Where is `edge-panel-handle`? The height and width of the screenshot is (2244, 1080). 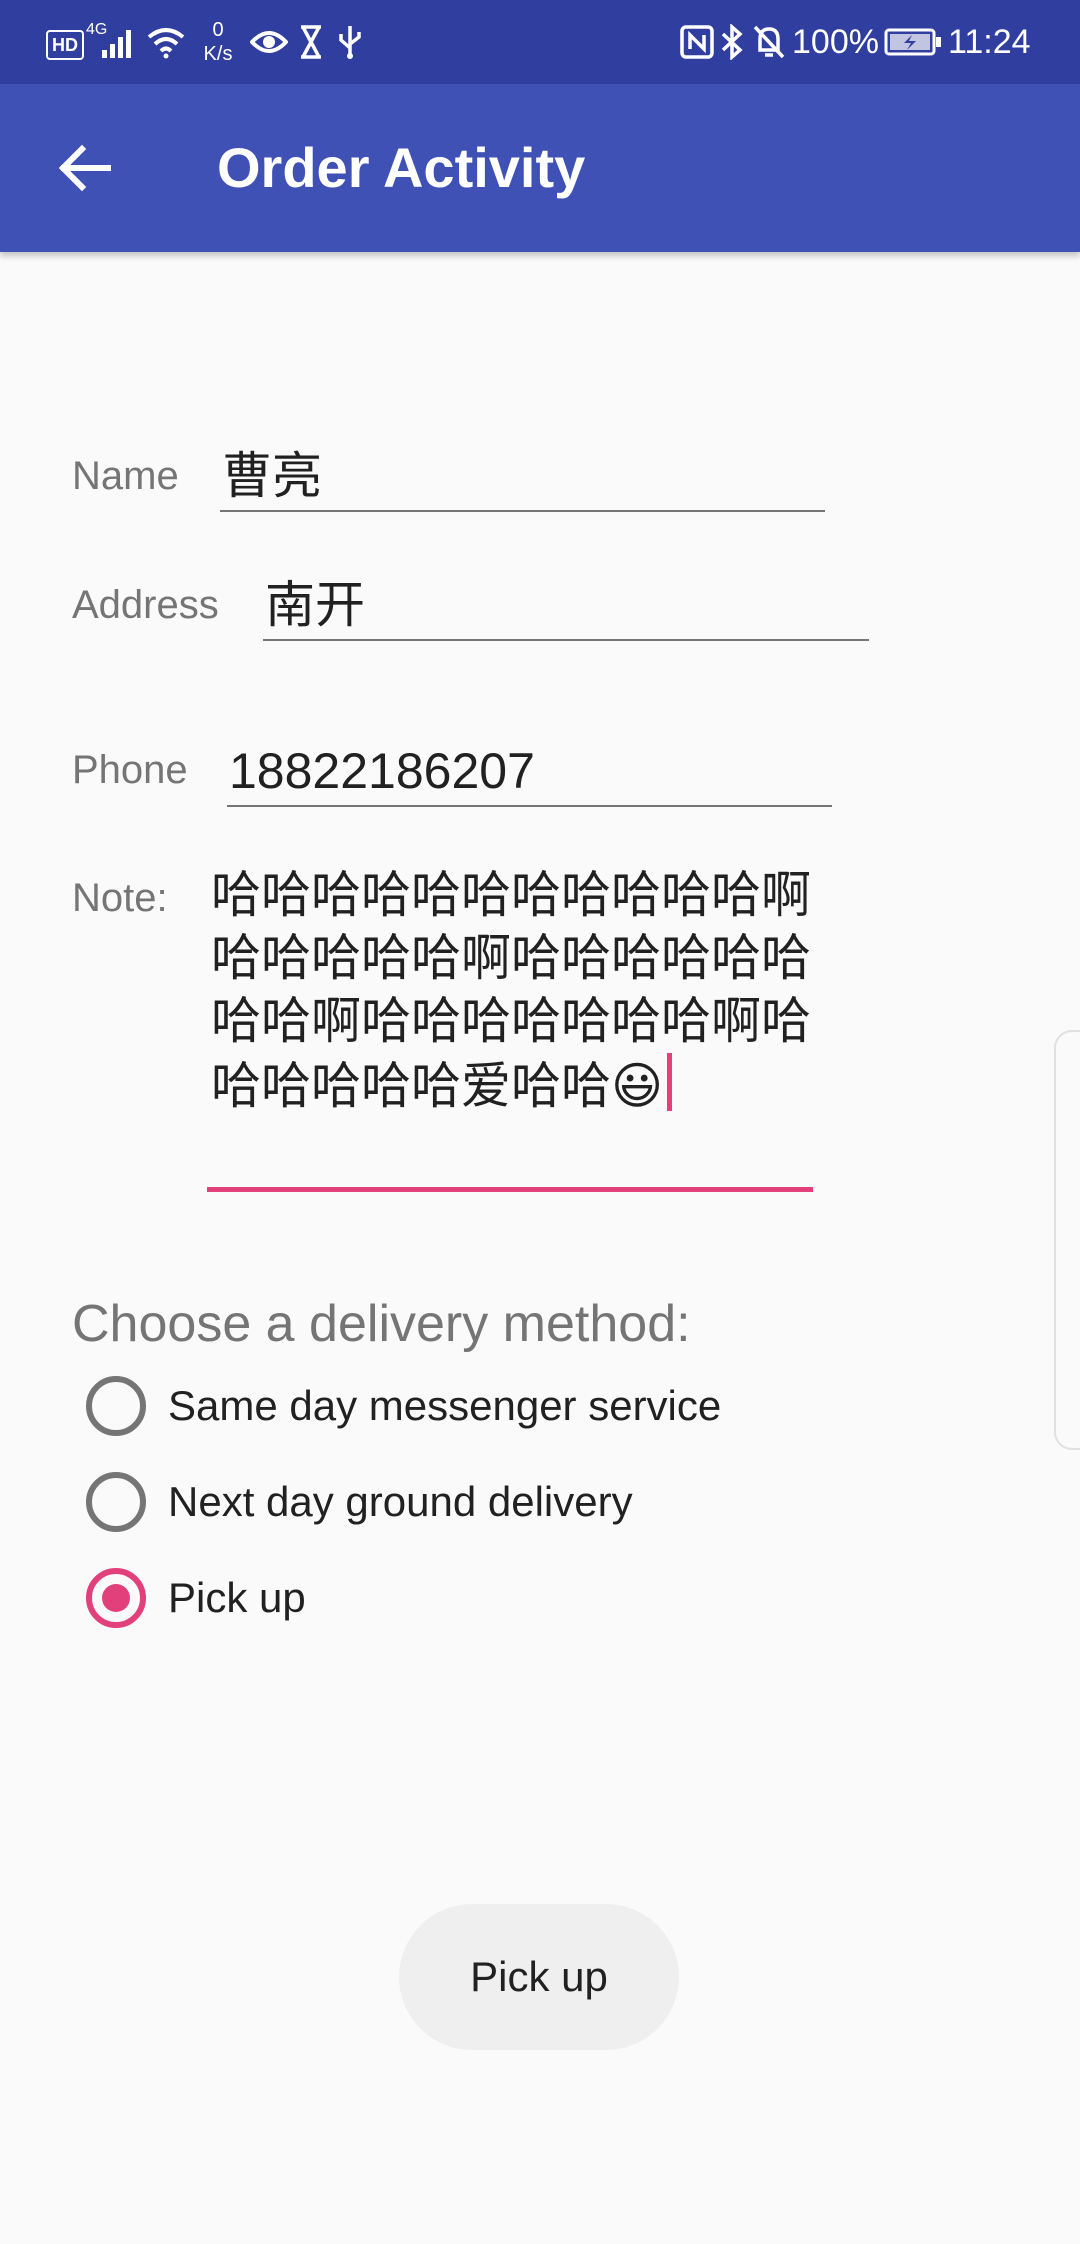 edge-panel-handle is located at coordinates (1067, 1240).